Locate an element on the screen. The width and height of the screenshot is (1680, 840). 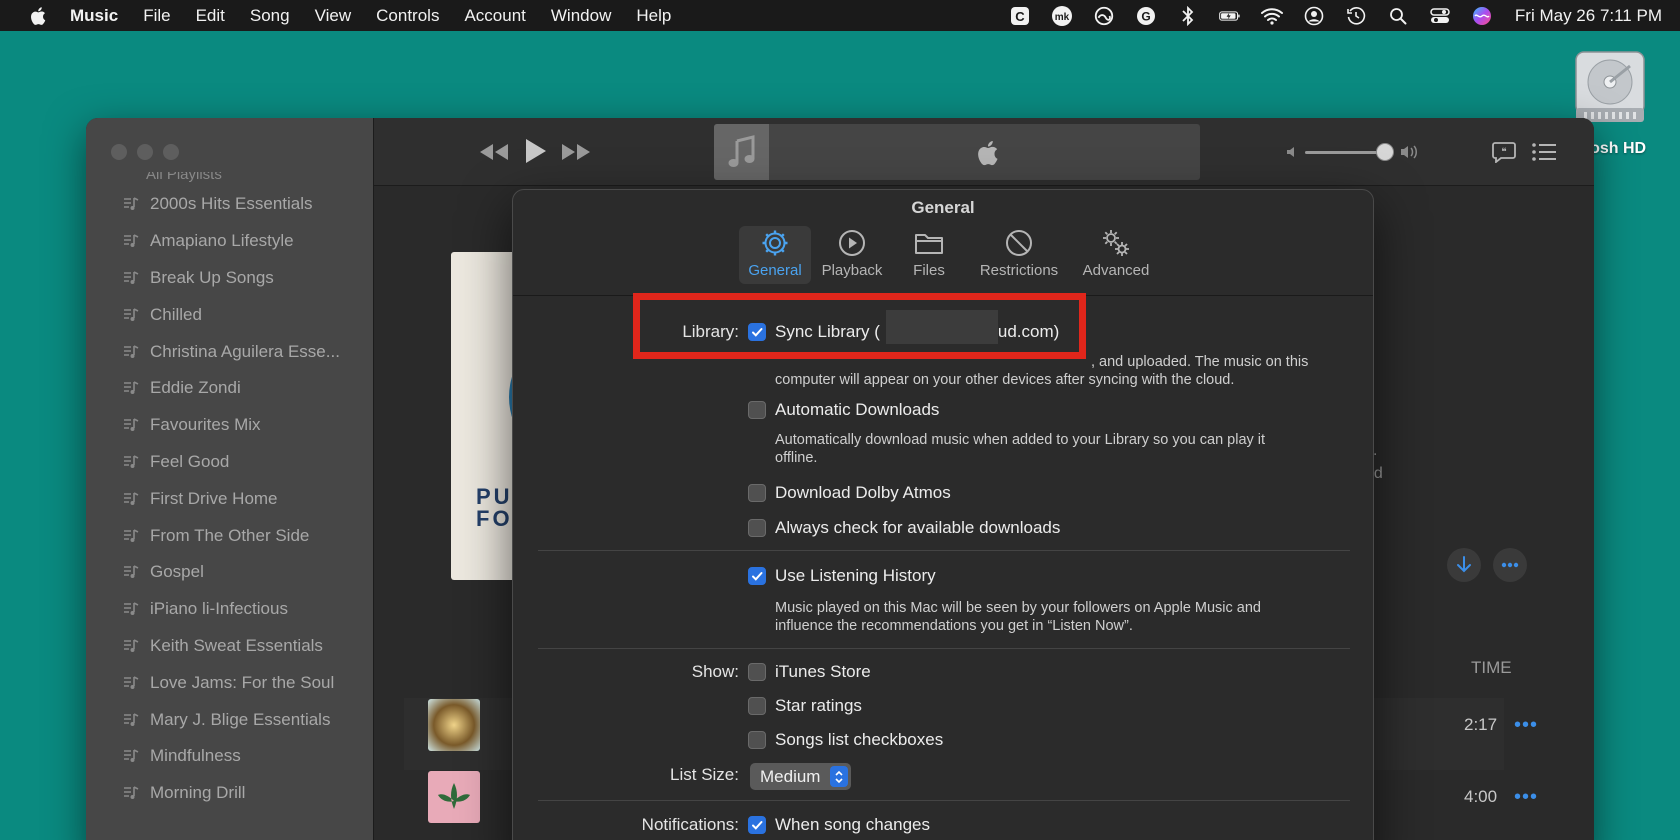
sidebar-playlist-item: Chilled is located at coordinates (230, 314).